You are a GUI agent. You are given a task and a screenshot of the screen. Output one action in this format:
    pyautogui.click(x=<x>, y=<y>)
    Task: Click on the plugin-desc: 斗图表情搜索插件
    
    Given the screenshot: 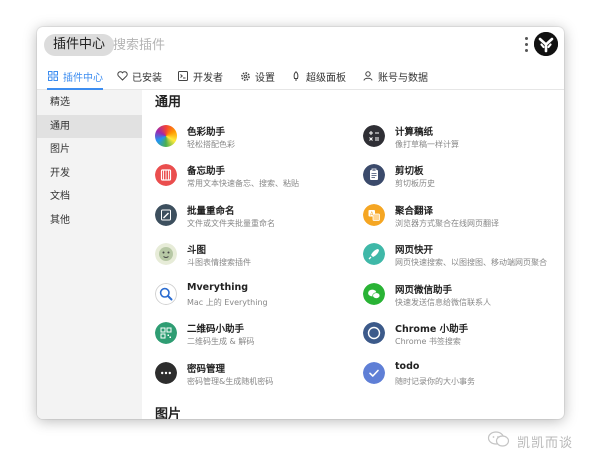 What is the action you would take?
    pyautogui.click(x=219, y=262)
    